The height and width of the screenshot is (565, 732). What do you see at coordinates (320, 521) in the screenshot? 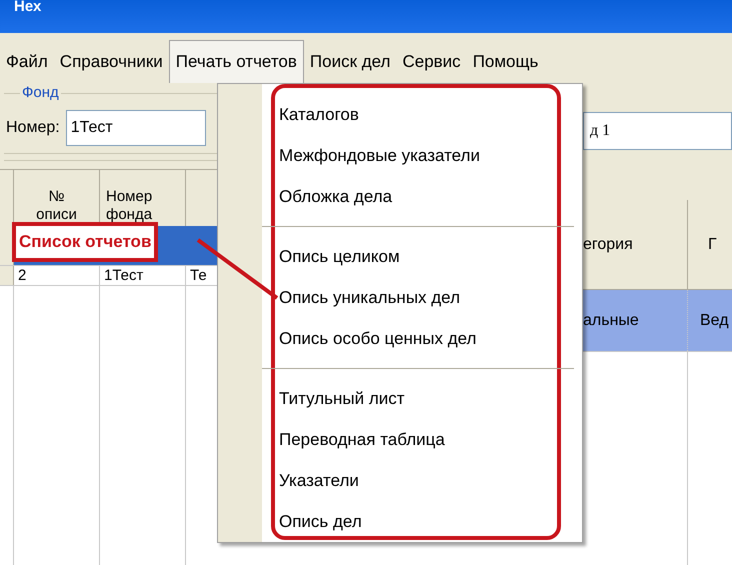
I see `menu-option: Опись дел` at bounding box center [320, 521].